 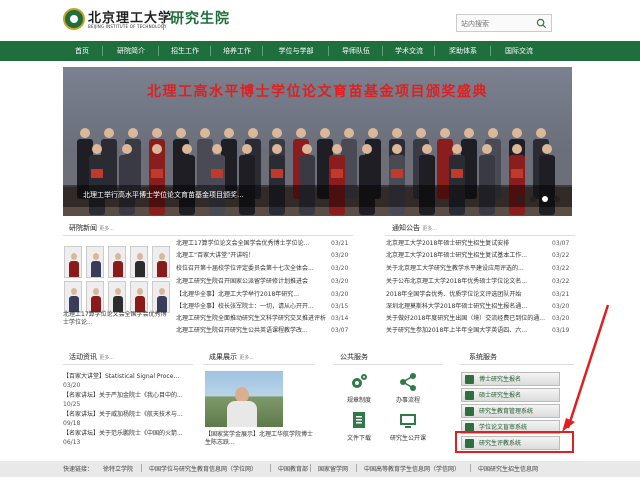 I want to click on notice-item: 北京理工大学2018年硕士研究生招生复试安排, so click(x=466, y=244).